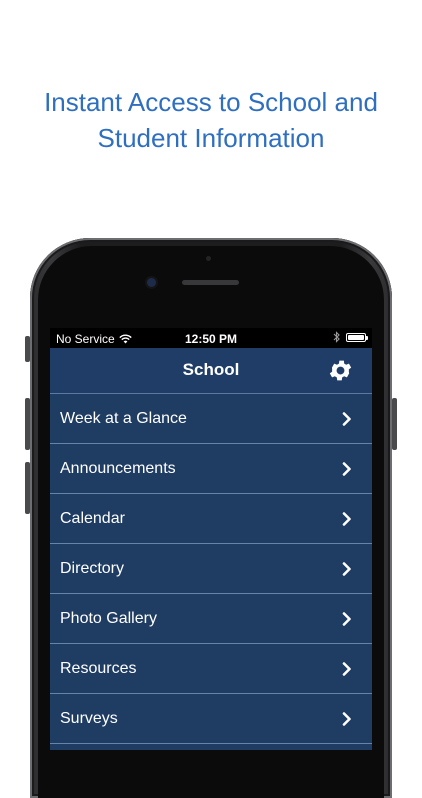 This screenshot has width=422, height=798. I want to click on menu-item-label: Week at a Glance, so click(123, 418).